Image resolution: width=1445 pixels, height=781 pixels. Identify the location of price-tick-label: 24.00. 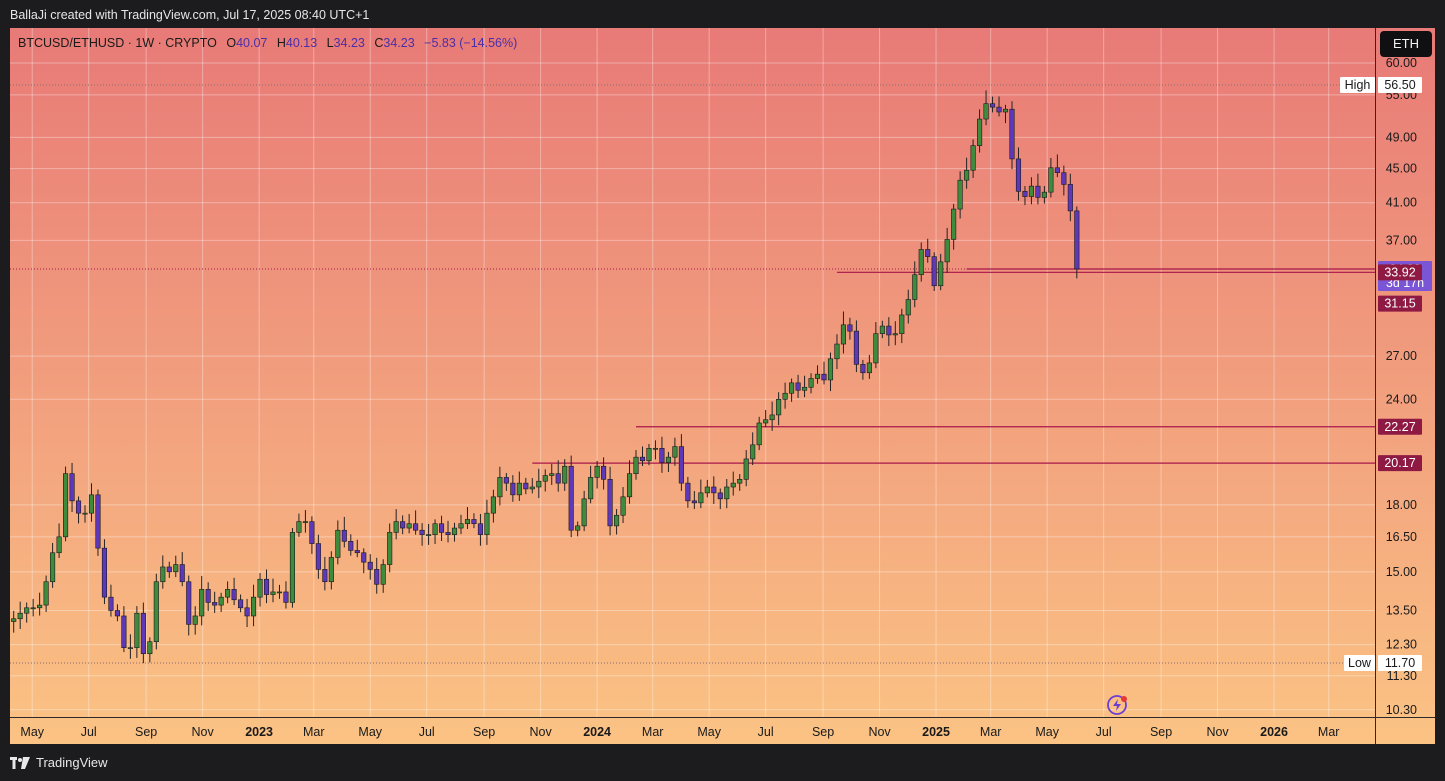
(1401, 399).